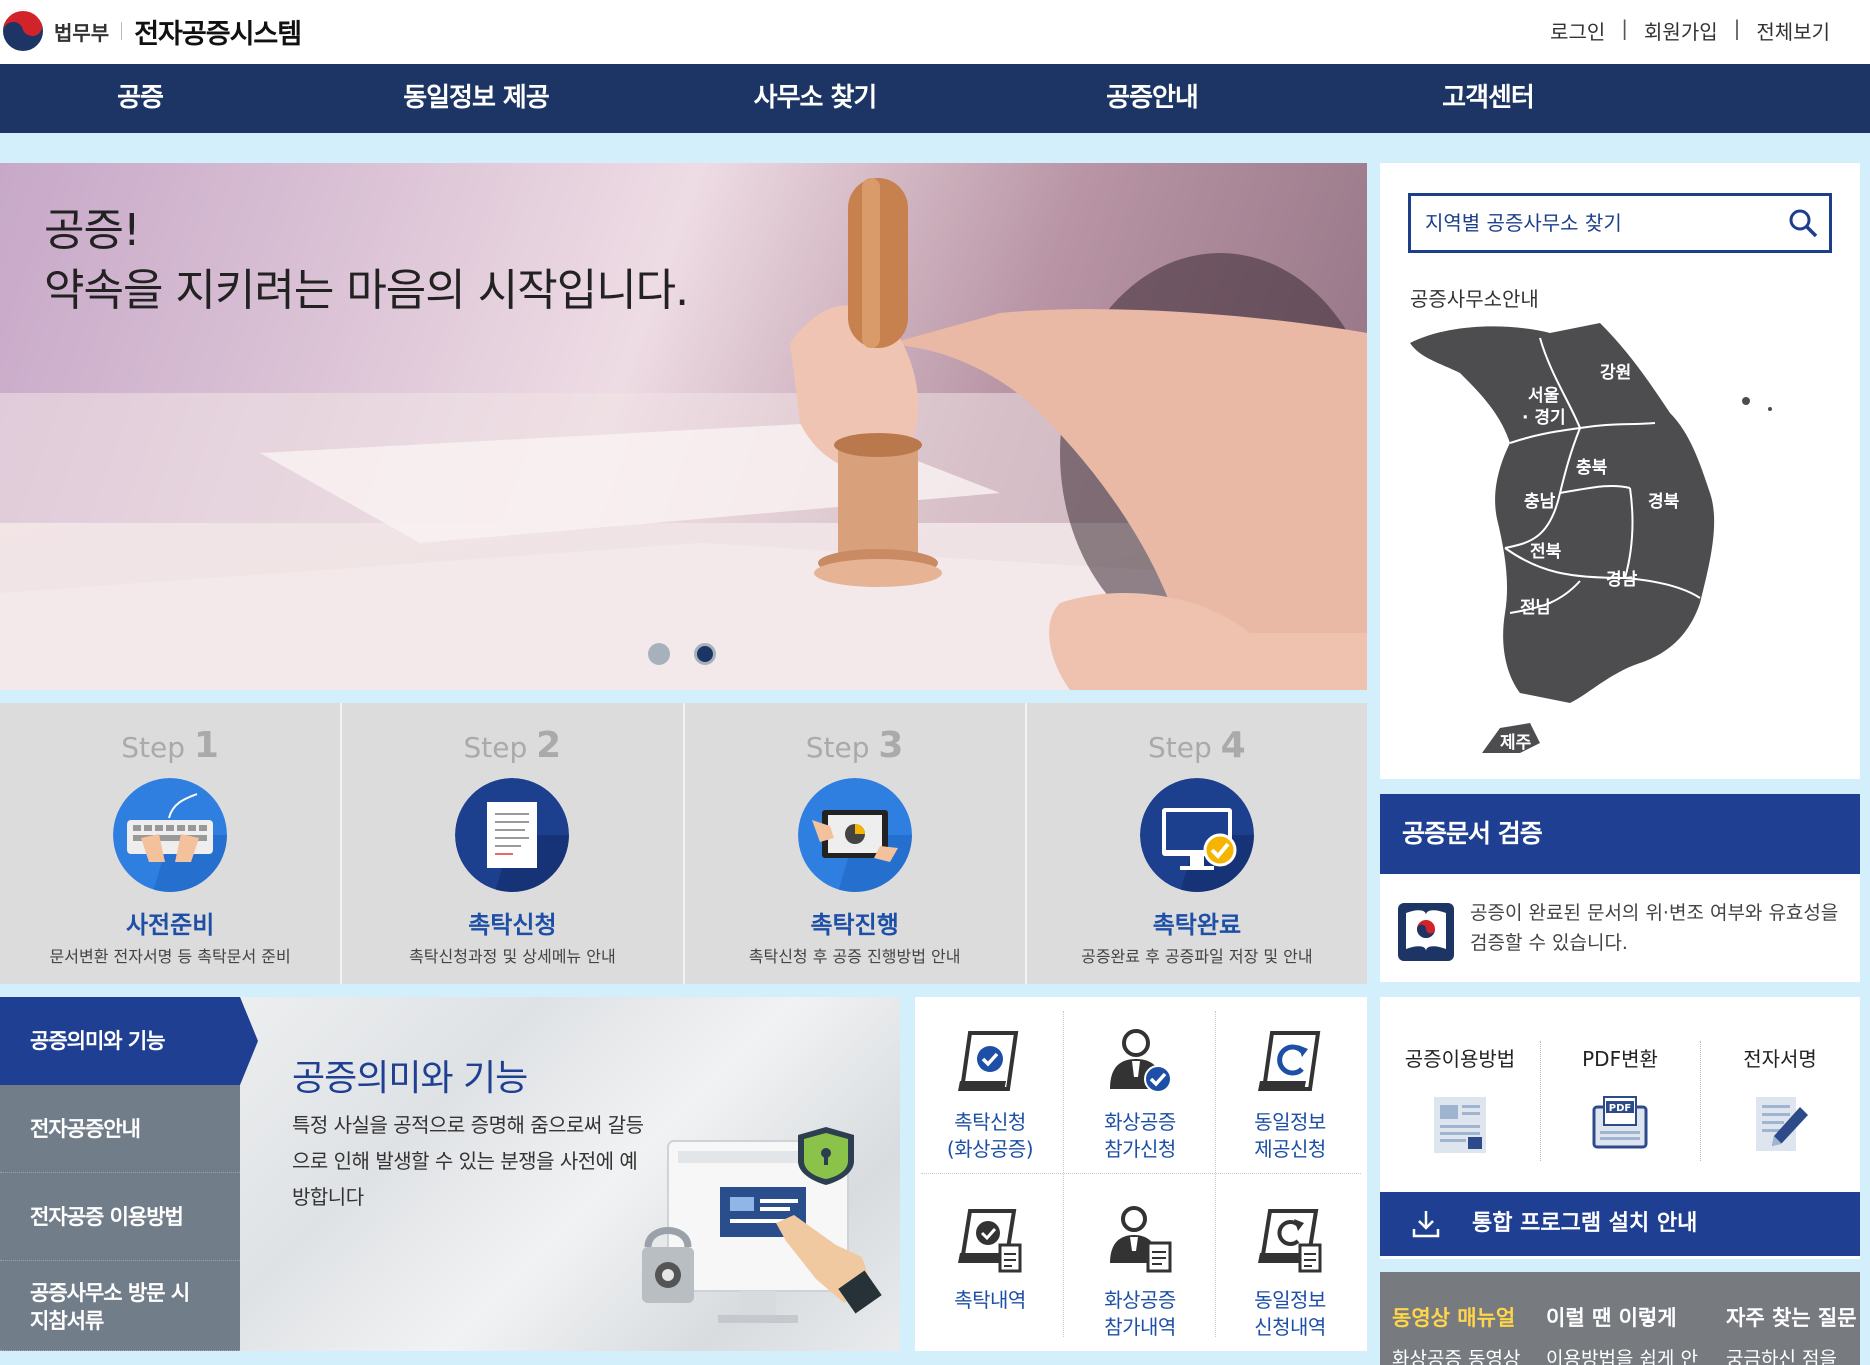 Image resolution: width=1870 pixels, height=1365 pixels. I want to click on top-bar: 법무부 전자공증시스템 로그인 | 회원가입 | 전체보기, so click(935, 32).